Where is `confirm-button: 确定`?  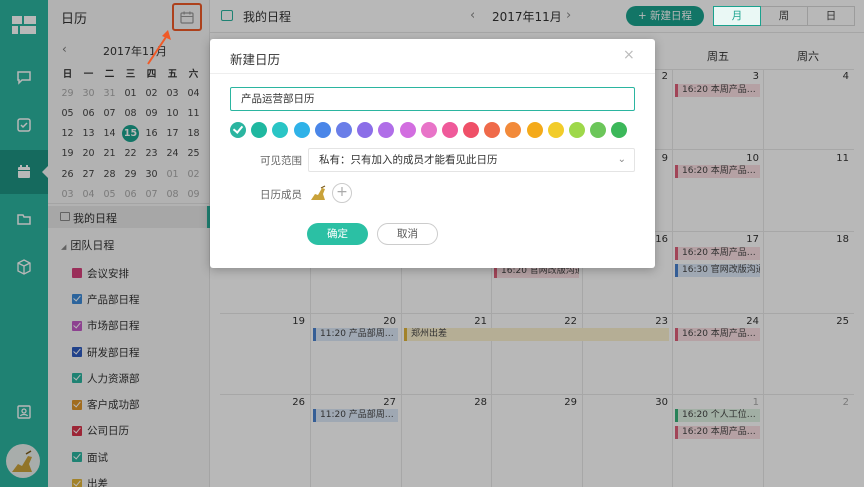
confirm-button: 确定 is located at coordinates (337, 234).